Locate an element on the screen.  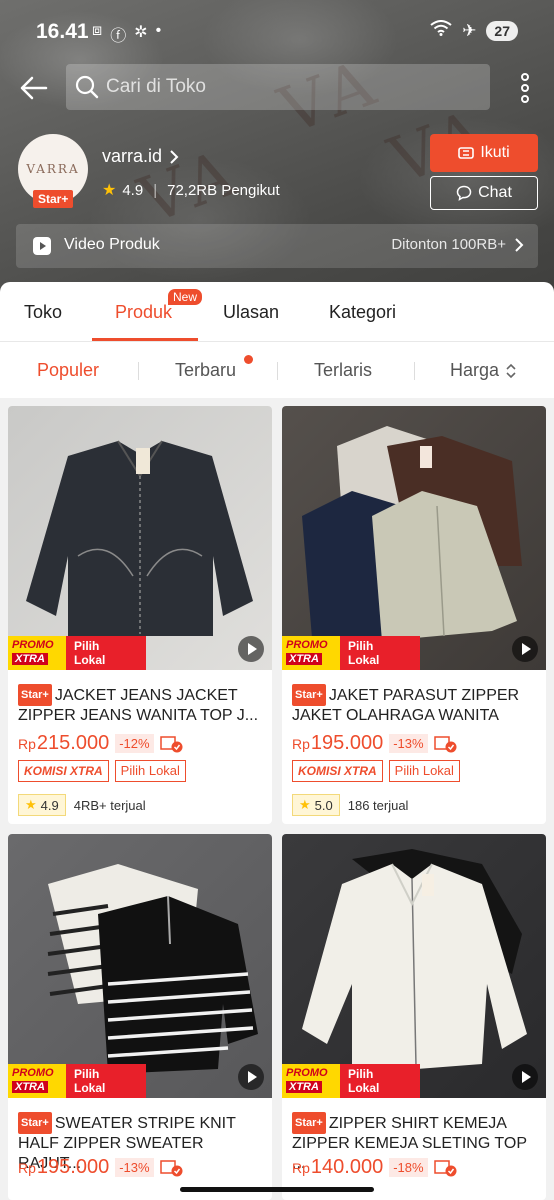
sort-terlaris: Terlaris is located at coordinates (343, 370).